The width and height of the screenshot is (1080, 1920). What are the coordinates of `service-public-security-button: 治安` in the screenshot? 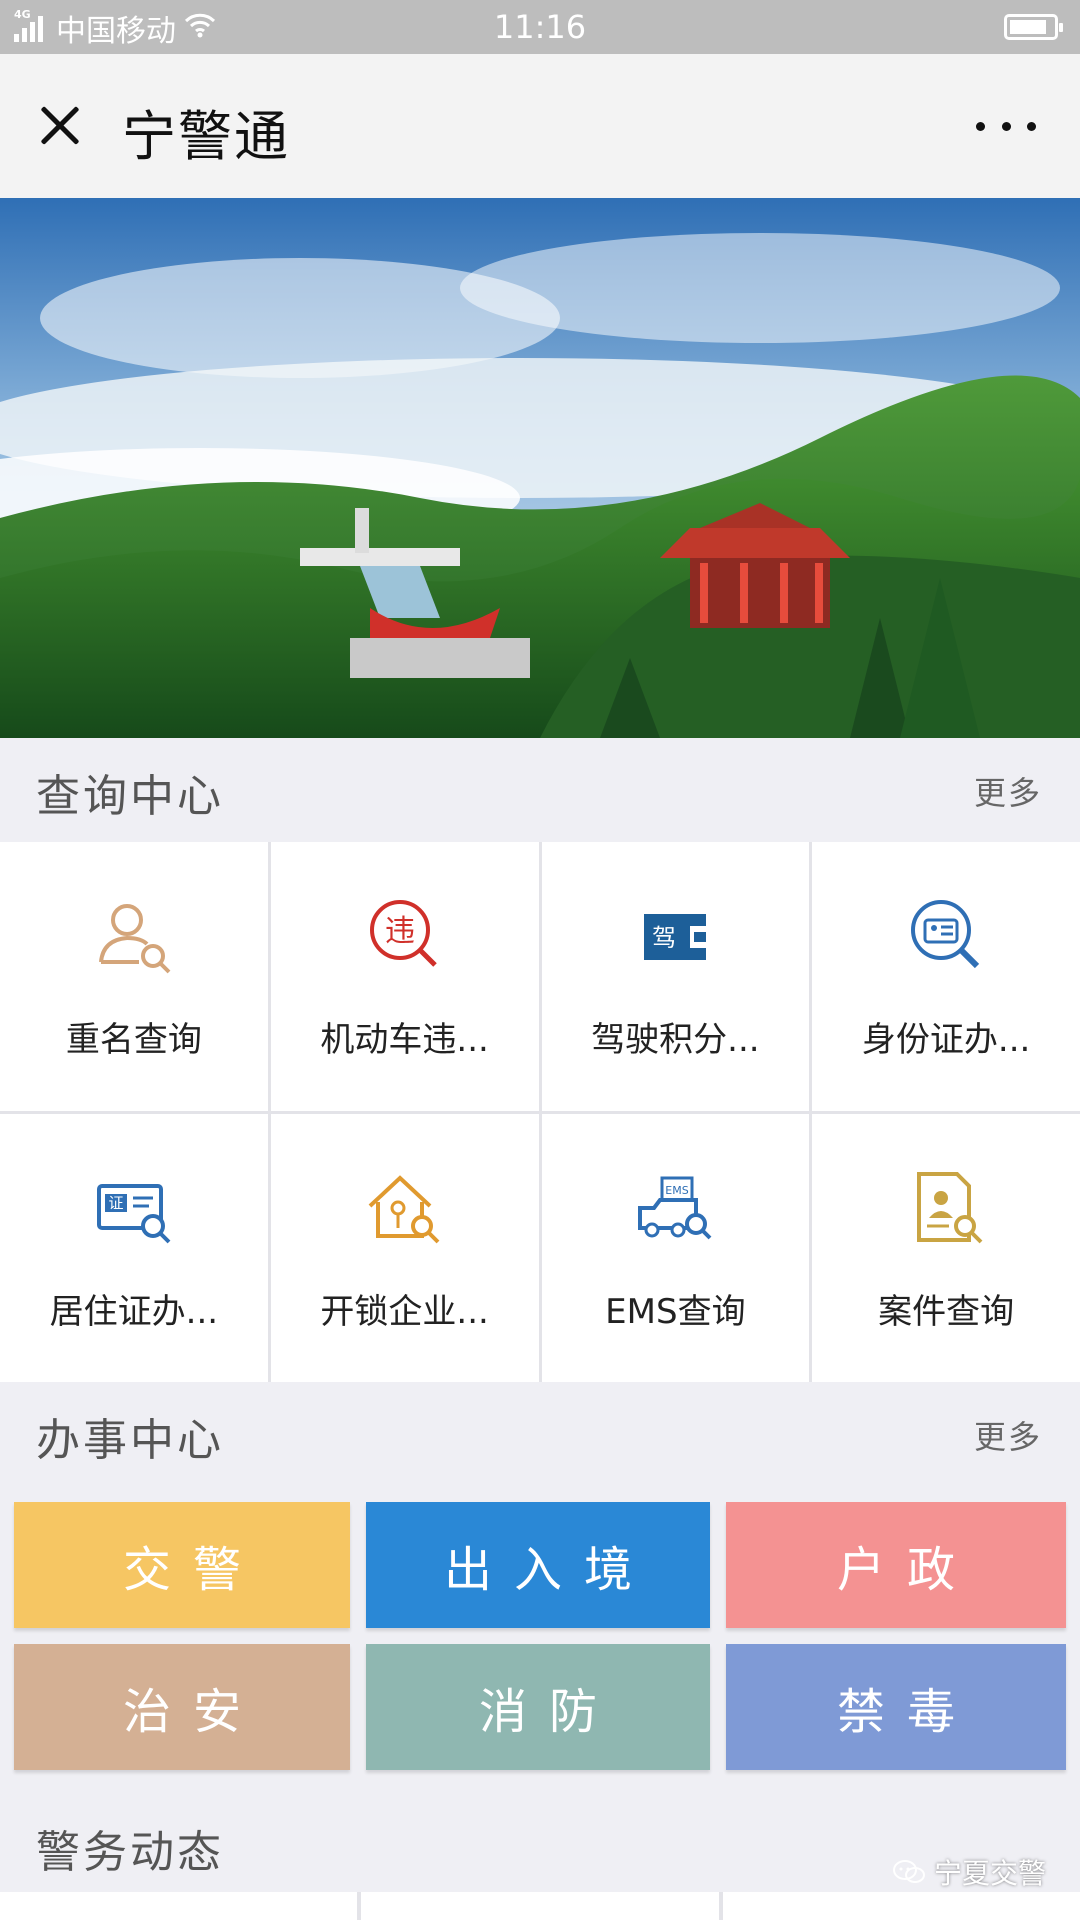 It's located at (182, 1707).